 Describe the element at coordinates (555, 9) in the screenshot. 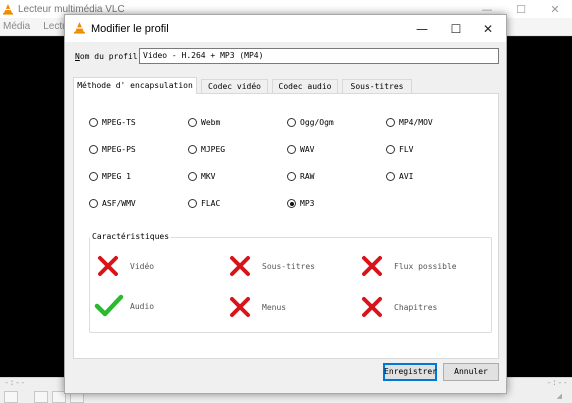

I see `vlc-close-button: ✕` at that location.